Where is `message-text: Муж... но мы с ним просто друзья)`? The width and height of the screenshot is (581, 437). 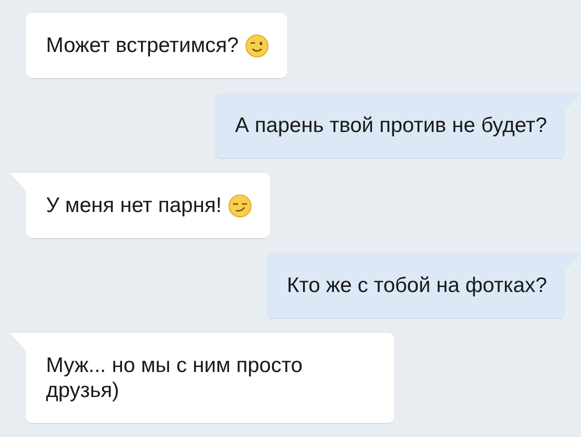
message-text: Муж... но мы с ним просто друзья) is located at coordinates (175, 378).